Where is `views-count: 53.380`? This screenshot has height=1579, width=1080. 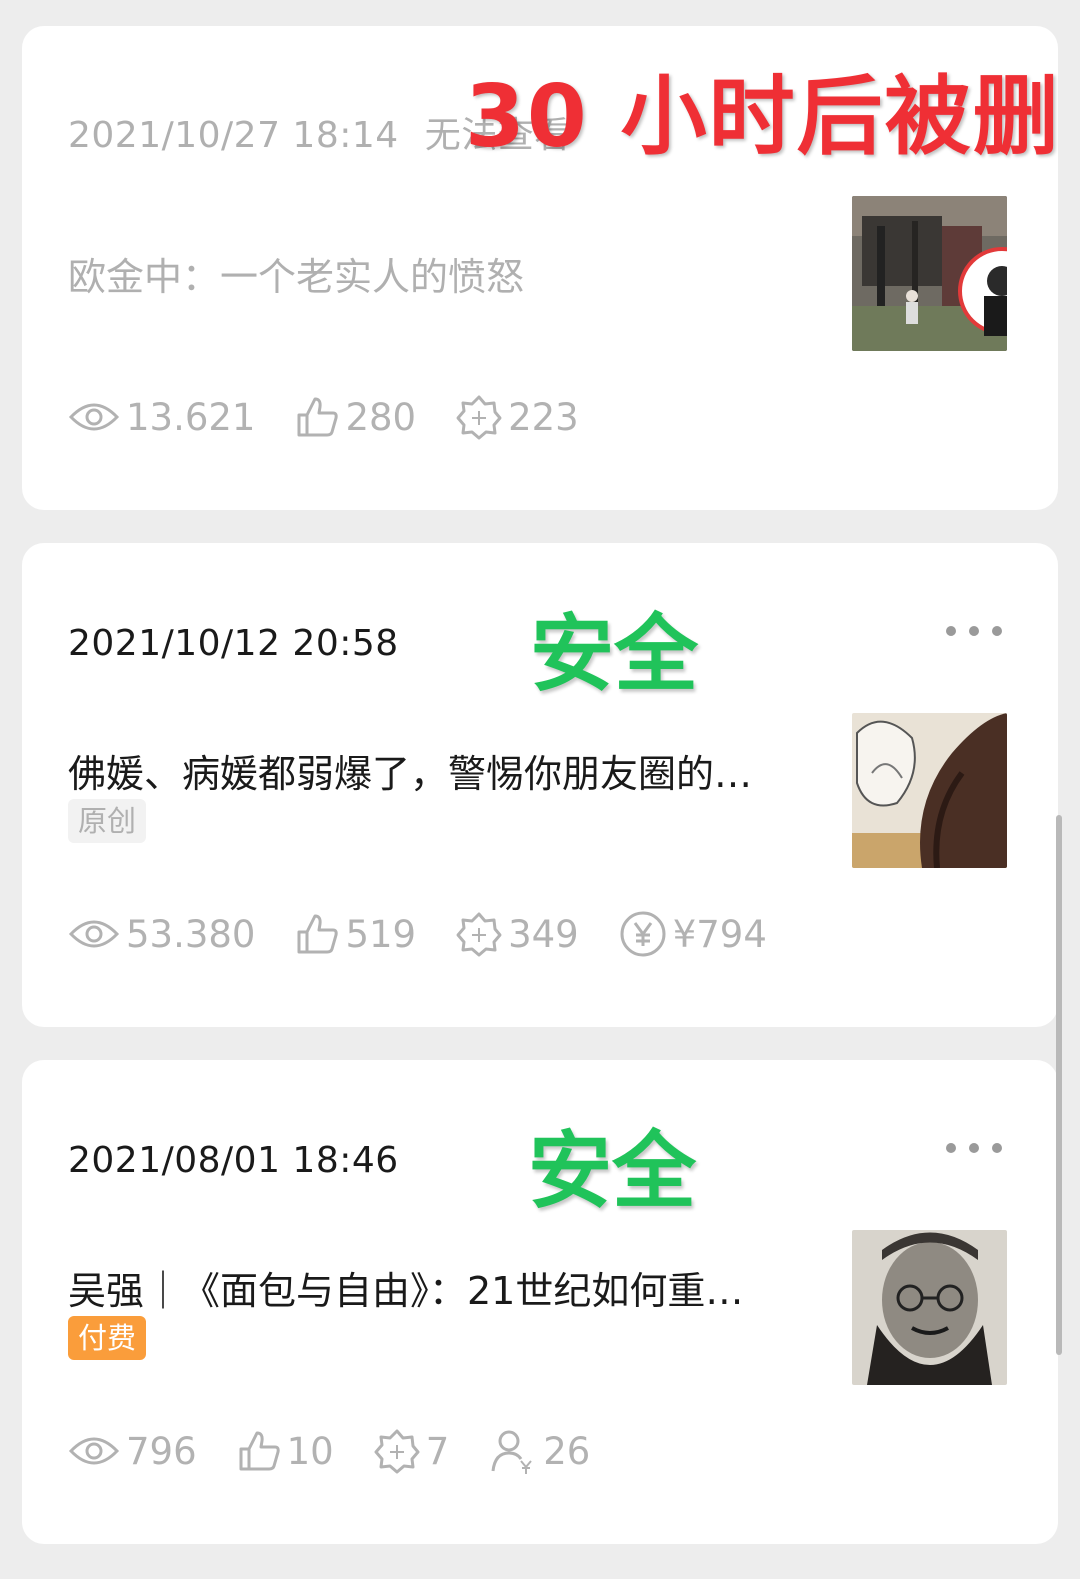 views-count: 53.380 is located at coordinates (191, 934).